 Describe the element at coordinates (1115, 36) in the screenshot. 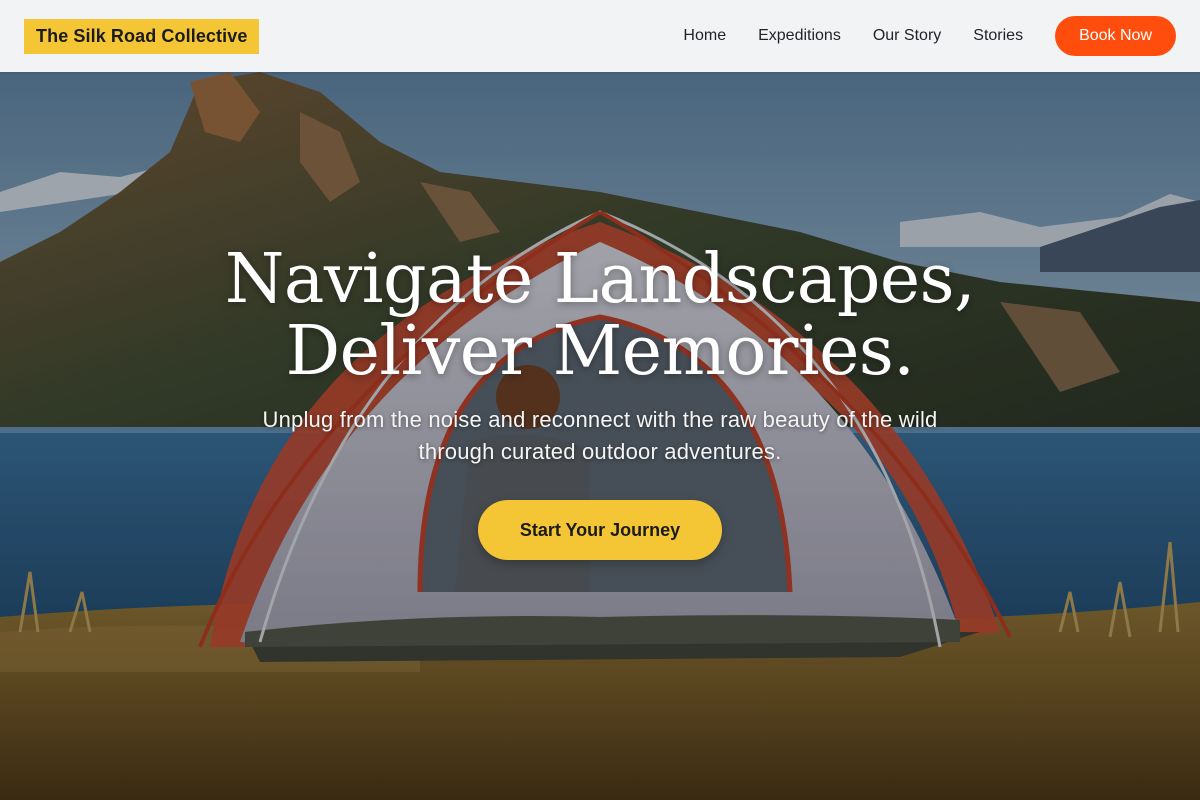

I see `book-now-button: Book Now` at that location.